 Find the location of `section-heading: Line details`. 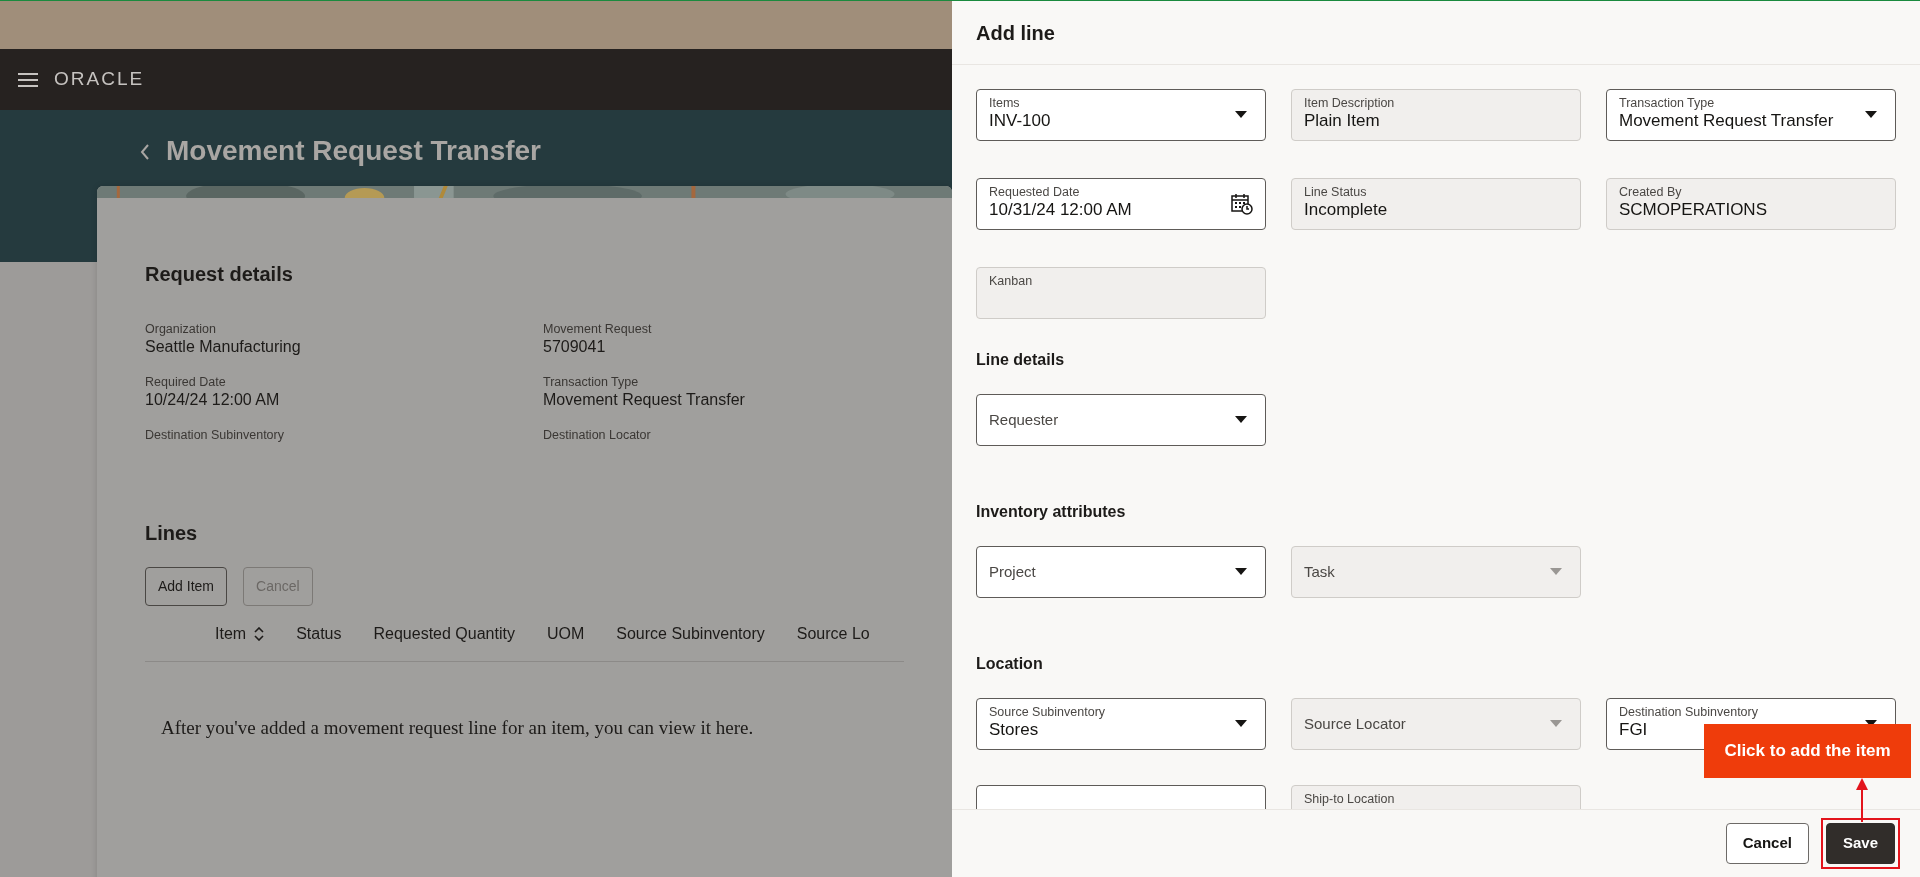

section-heading: Line details is located at coordinates (1021, 360).